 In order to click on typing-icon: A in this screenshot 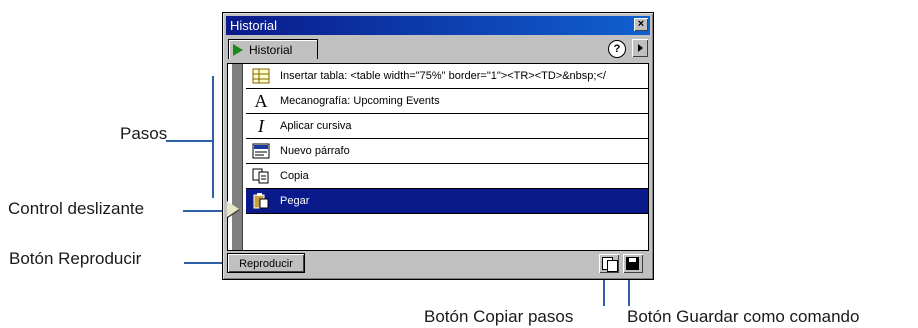, I will do `click(261, 101)`.